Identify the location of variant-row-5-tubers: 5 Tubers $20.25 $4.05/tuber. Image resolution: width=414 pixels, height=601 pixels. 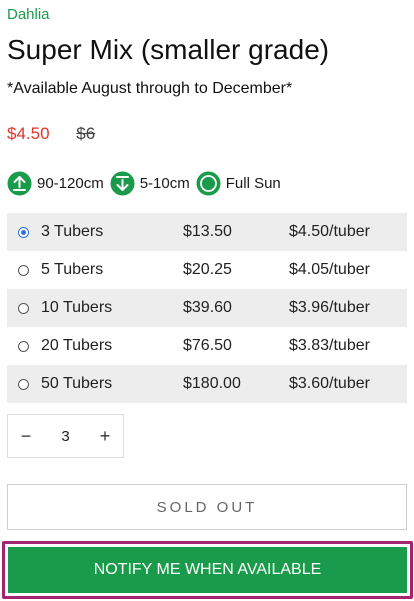
(207, 270).